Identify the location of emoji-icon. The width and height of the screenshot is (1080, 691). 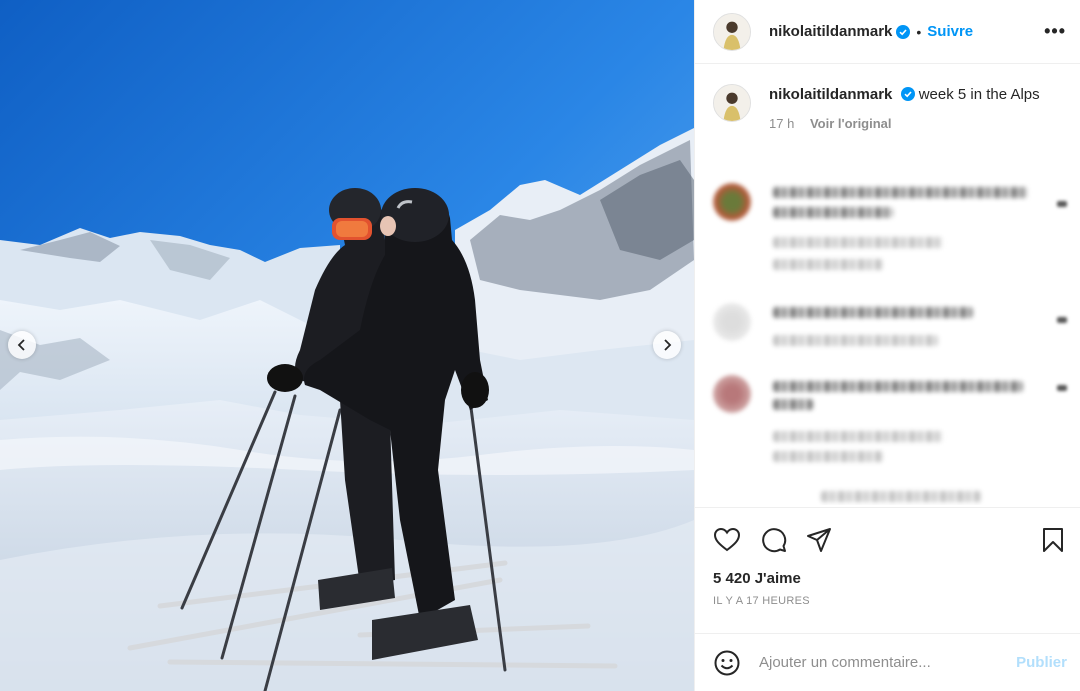
(727, 663).